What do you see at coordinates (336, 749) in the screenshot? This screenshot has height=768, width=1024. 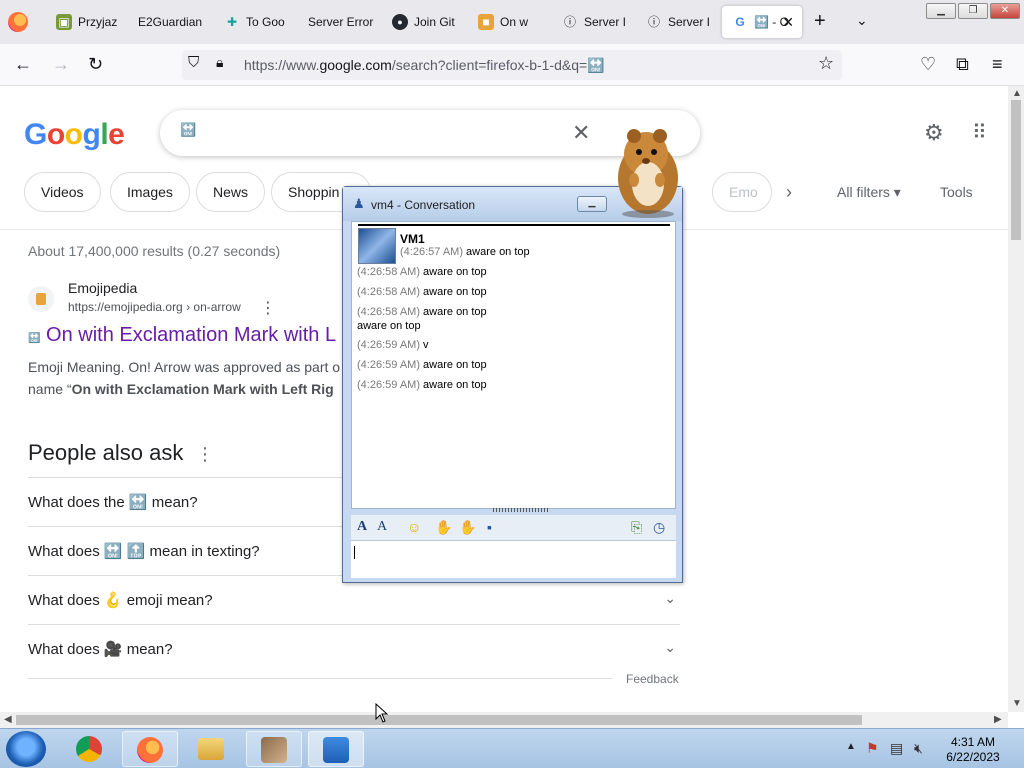 I see `messenger-taskbar-button` at bounding box center [336, 749].